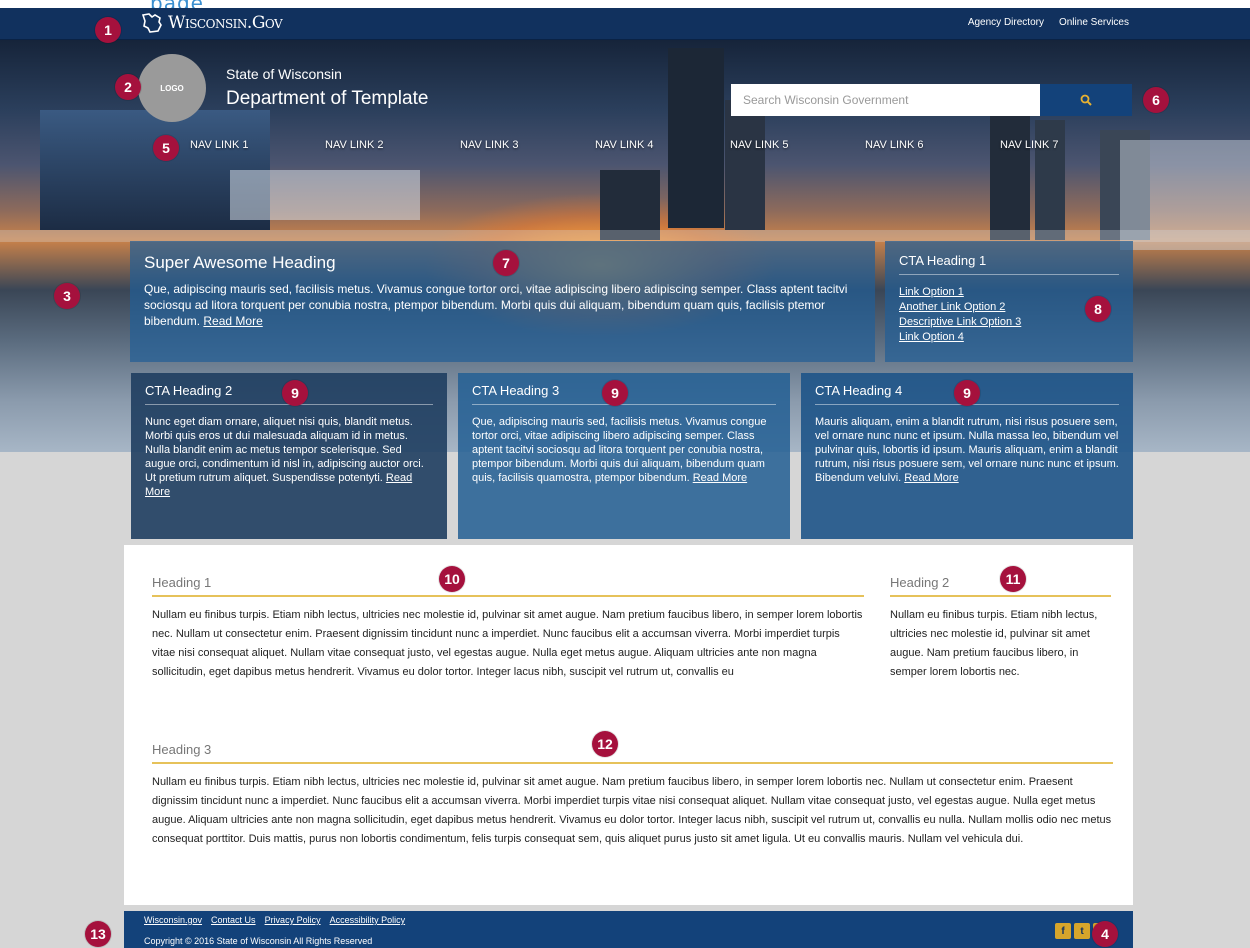  What do you see at coordinates (284, 74) in the screenshot?
I see `state-name: State of Wisconsin` at bounding box center [284, 74].